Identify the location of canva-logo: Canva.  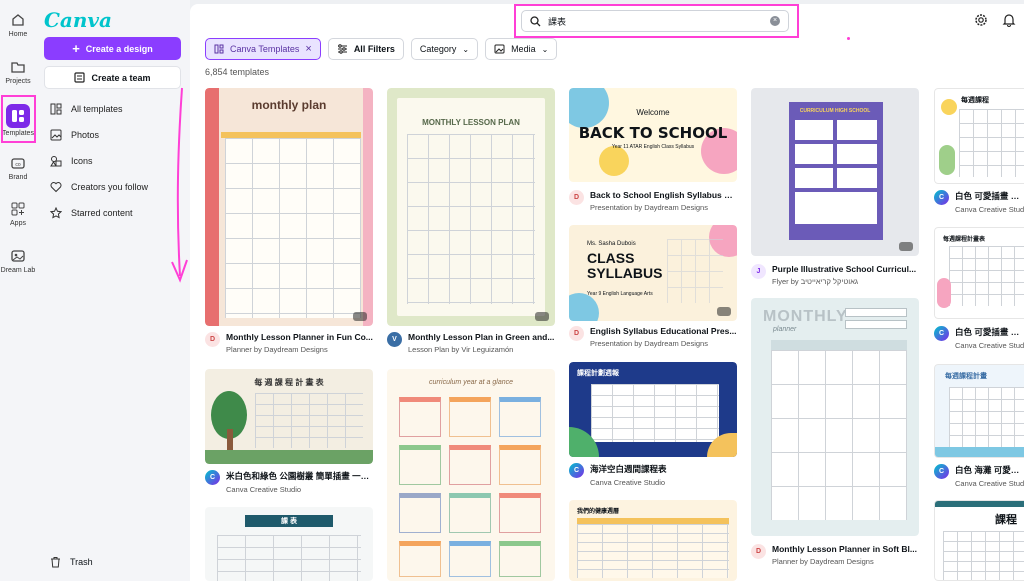
(78, 20).